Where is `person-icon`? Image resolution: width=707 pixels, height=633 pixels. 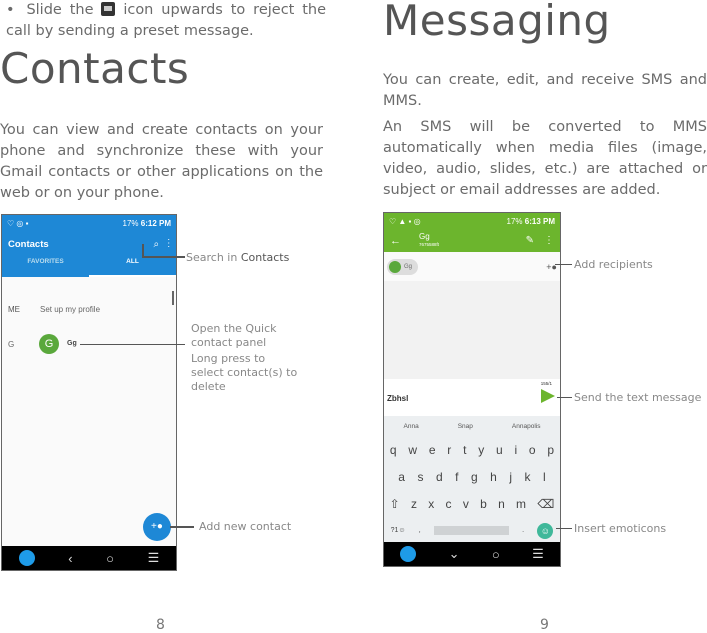
person-icon is located at coordinates (395, 266).